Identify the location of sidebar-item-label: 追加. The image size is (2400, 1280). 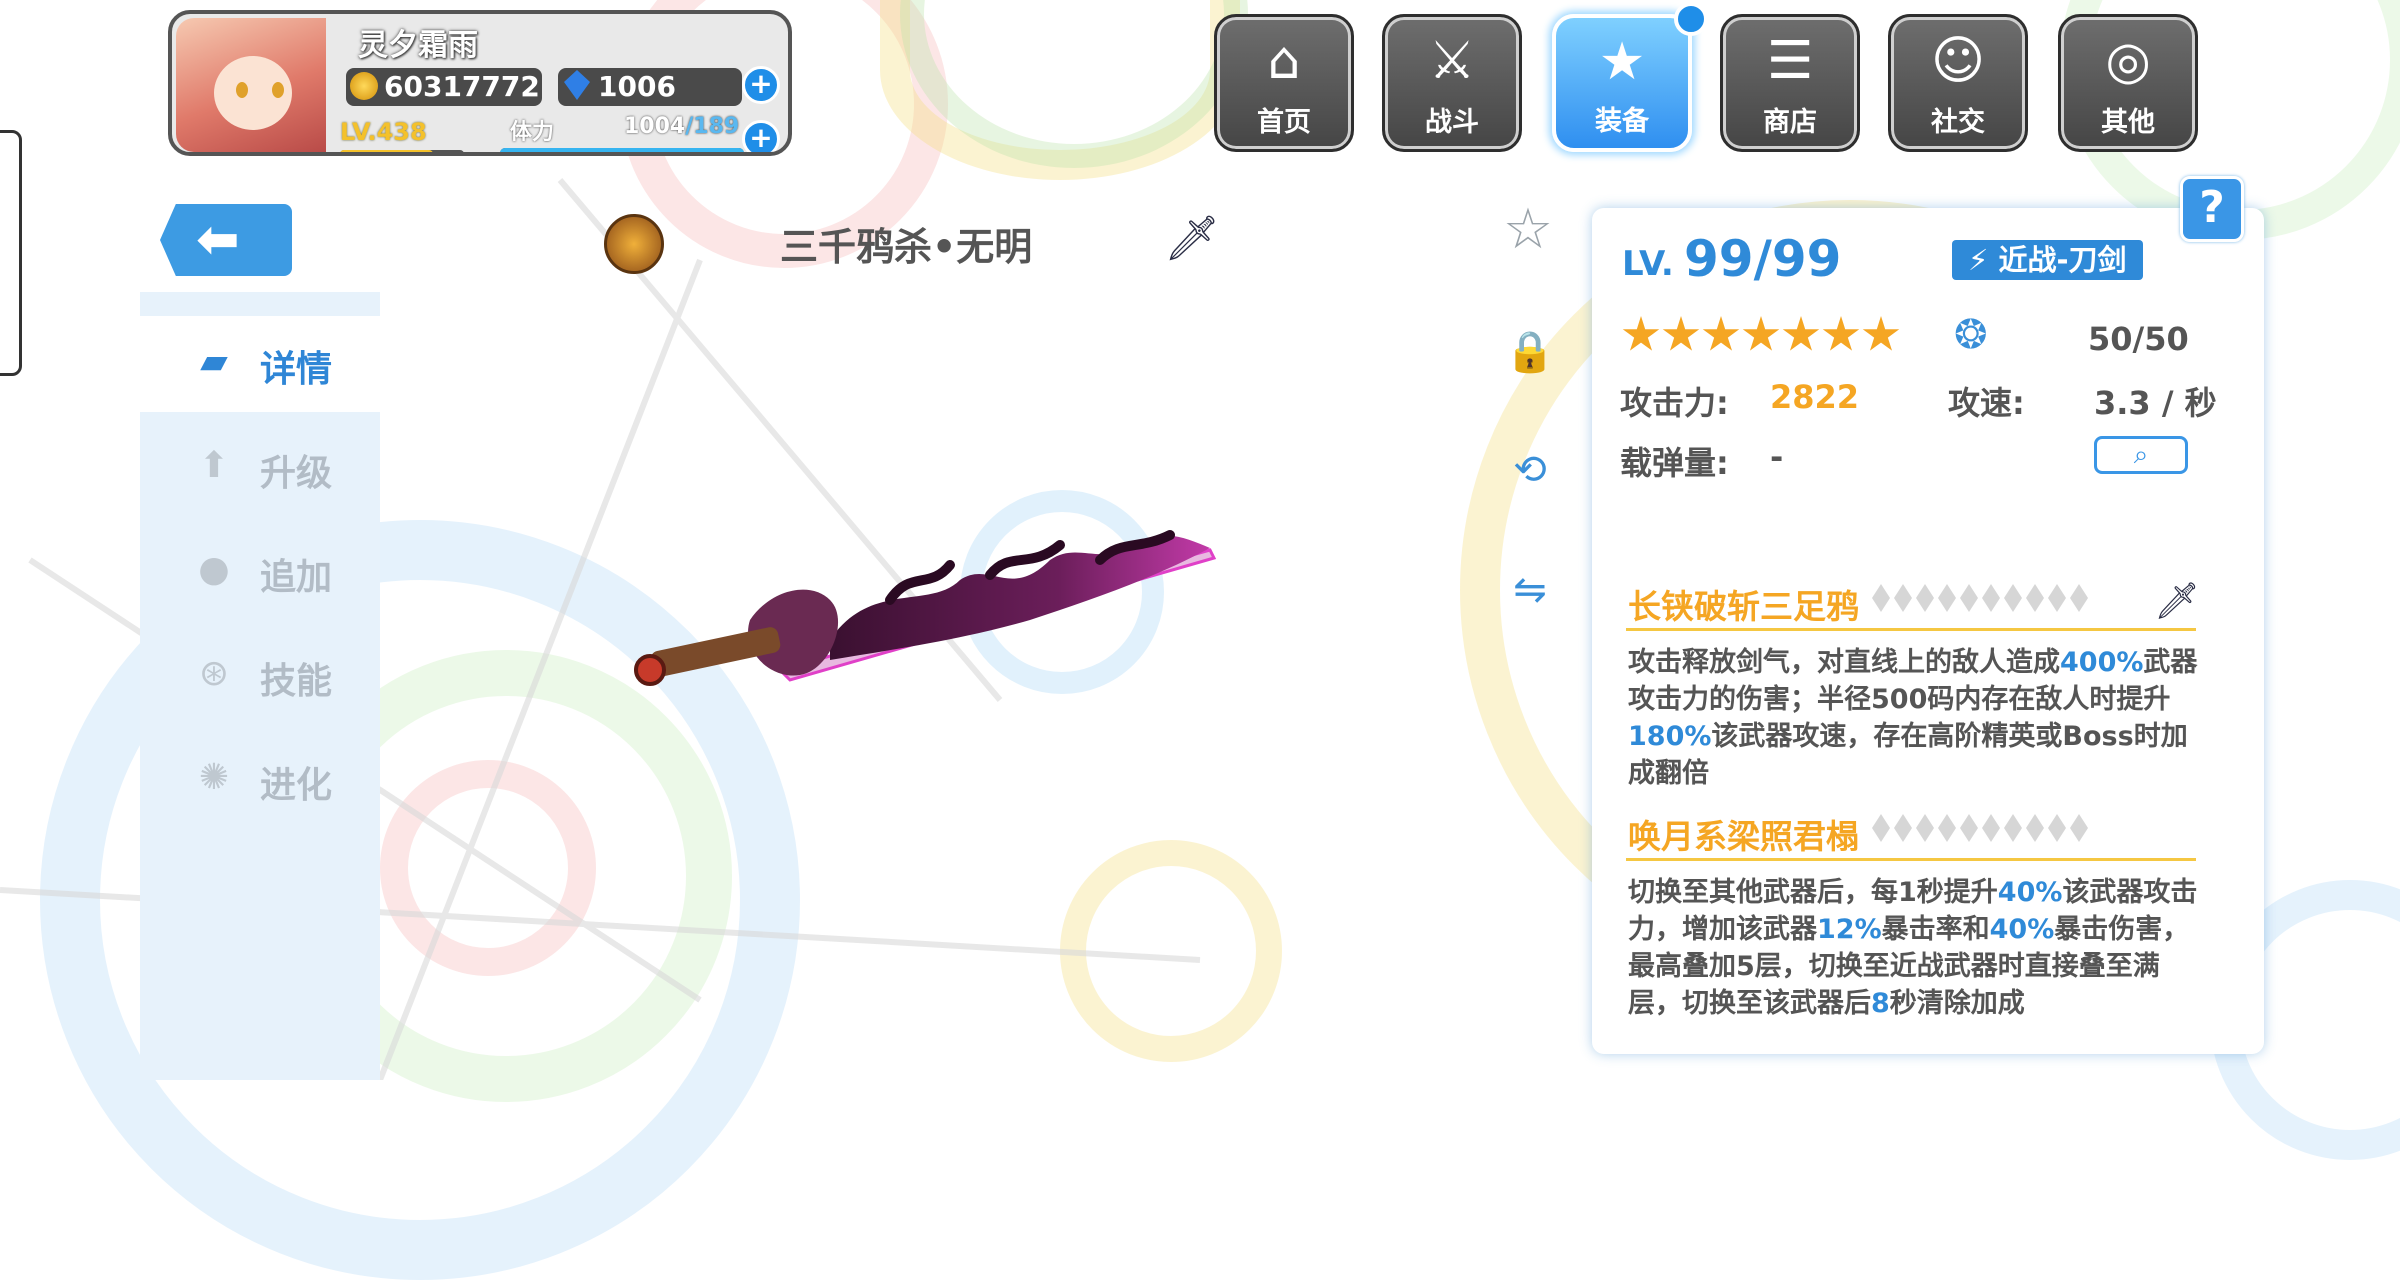
(296, 577).